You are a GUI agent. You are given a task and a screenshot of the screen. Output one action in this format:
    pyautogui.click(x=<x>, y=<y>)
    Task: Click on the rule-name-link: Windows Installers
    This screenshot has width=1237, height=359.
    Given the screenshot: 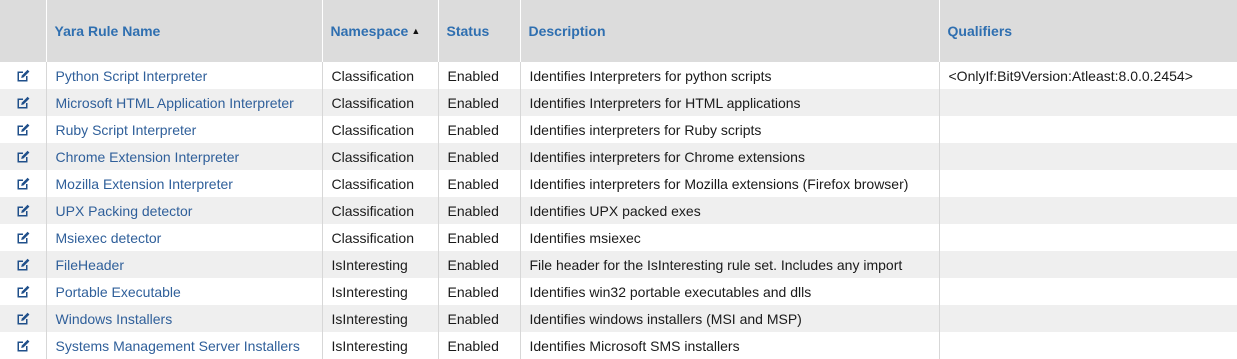 What is the action you would take?
    pyautogui.click(x=114, y=319)
    